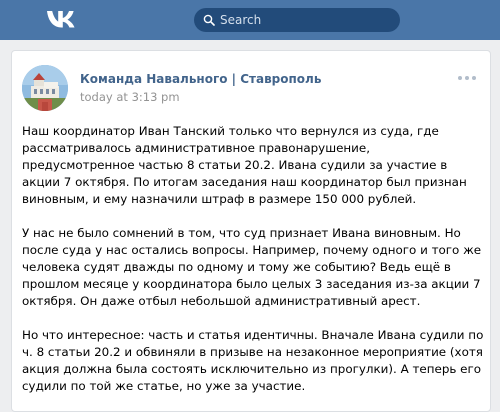 The image size is (500, 412). I want to click on post-timestamp: today at 3:13 pm, so click(130, 97).